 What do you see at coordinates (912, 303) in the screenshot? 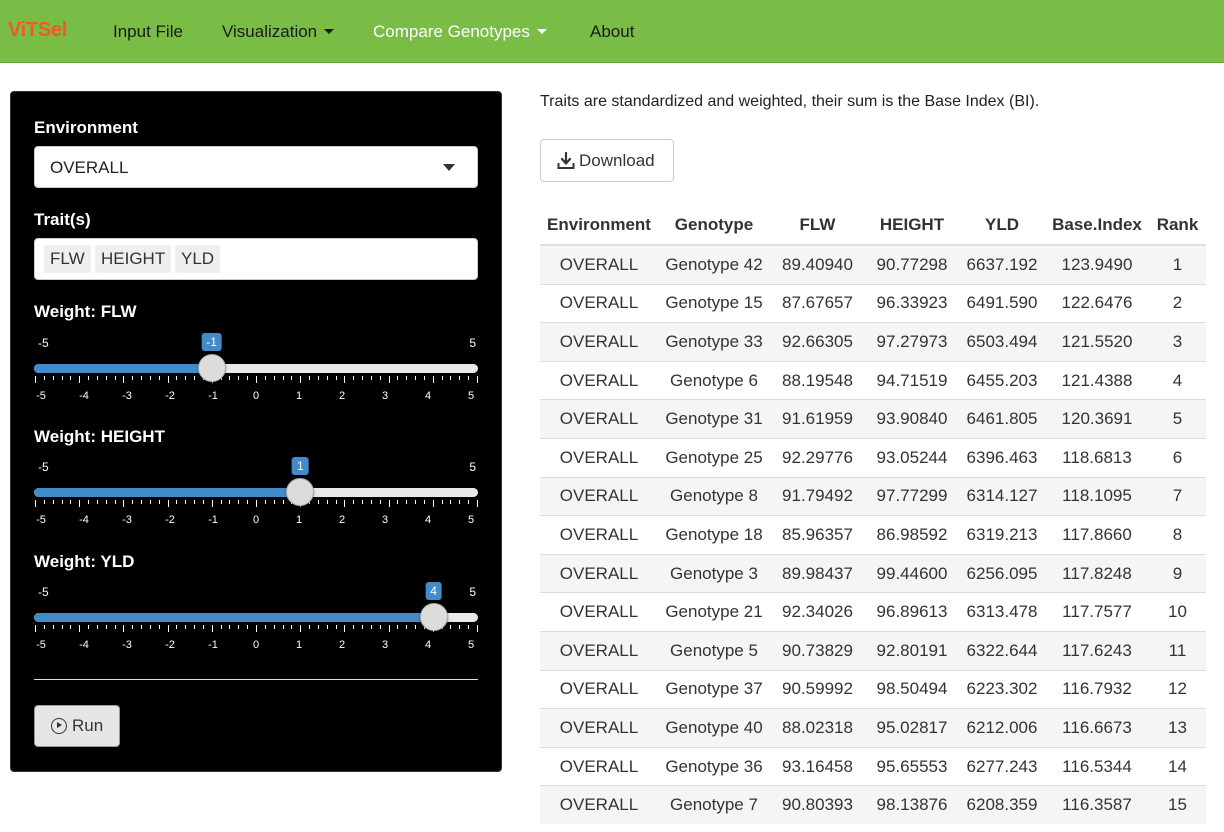
I see `table-cell: 96.33923` at bounding box center [912, 303].